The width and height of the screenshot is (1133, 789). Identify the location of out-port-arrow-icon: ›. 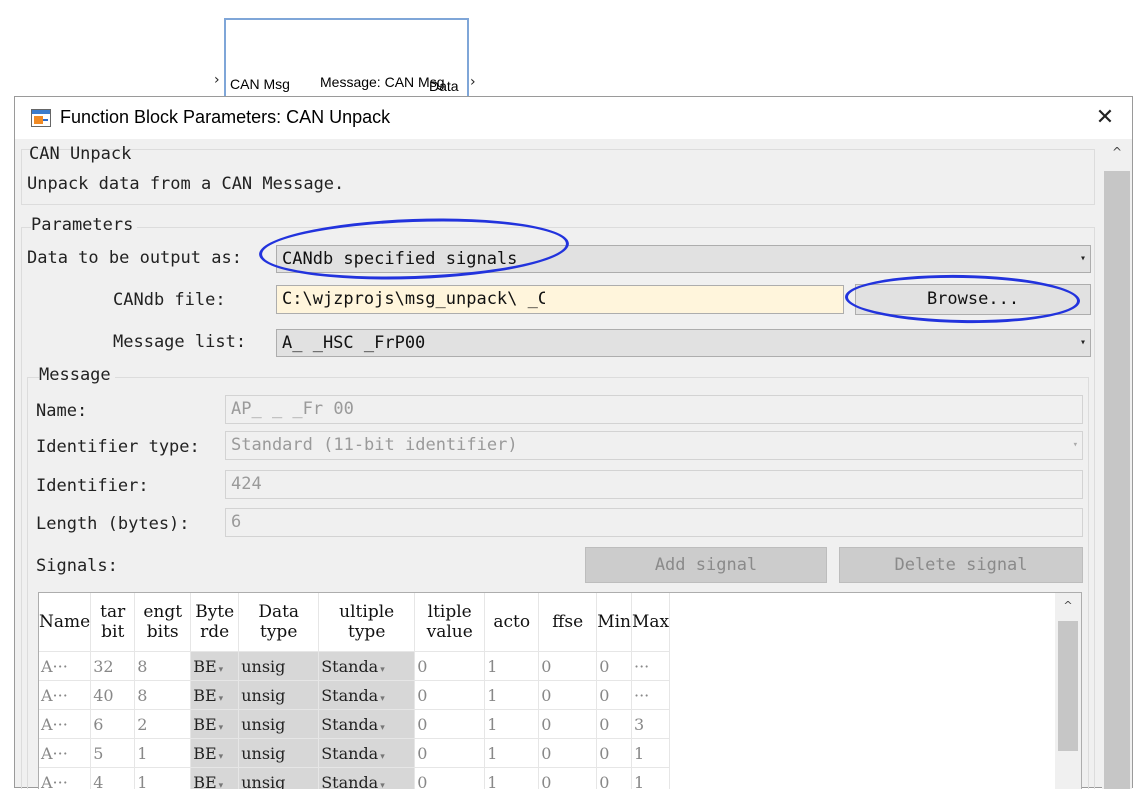
(473, 82).